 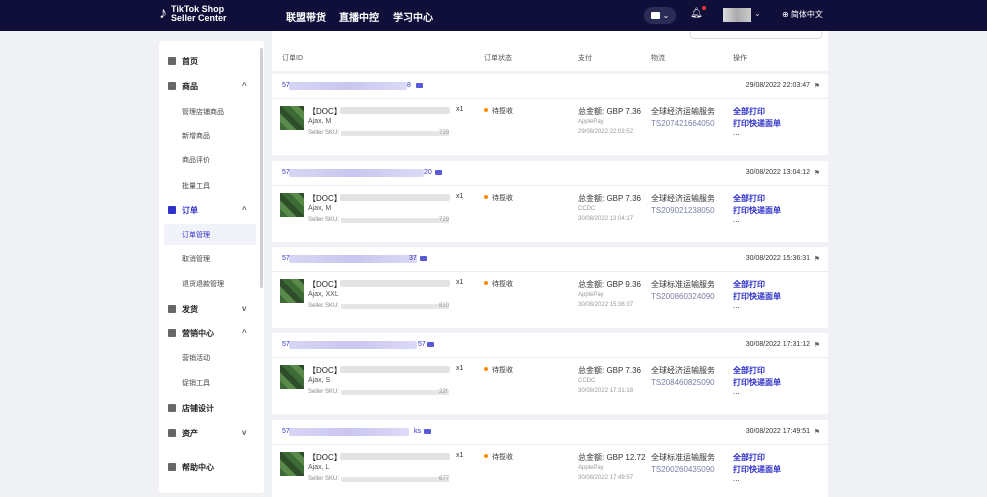 What do you see at coordinates (207, 86) in the screenshot?
I see `sidebar-item-1: 商品 ^` at bounding box center [207, 86].